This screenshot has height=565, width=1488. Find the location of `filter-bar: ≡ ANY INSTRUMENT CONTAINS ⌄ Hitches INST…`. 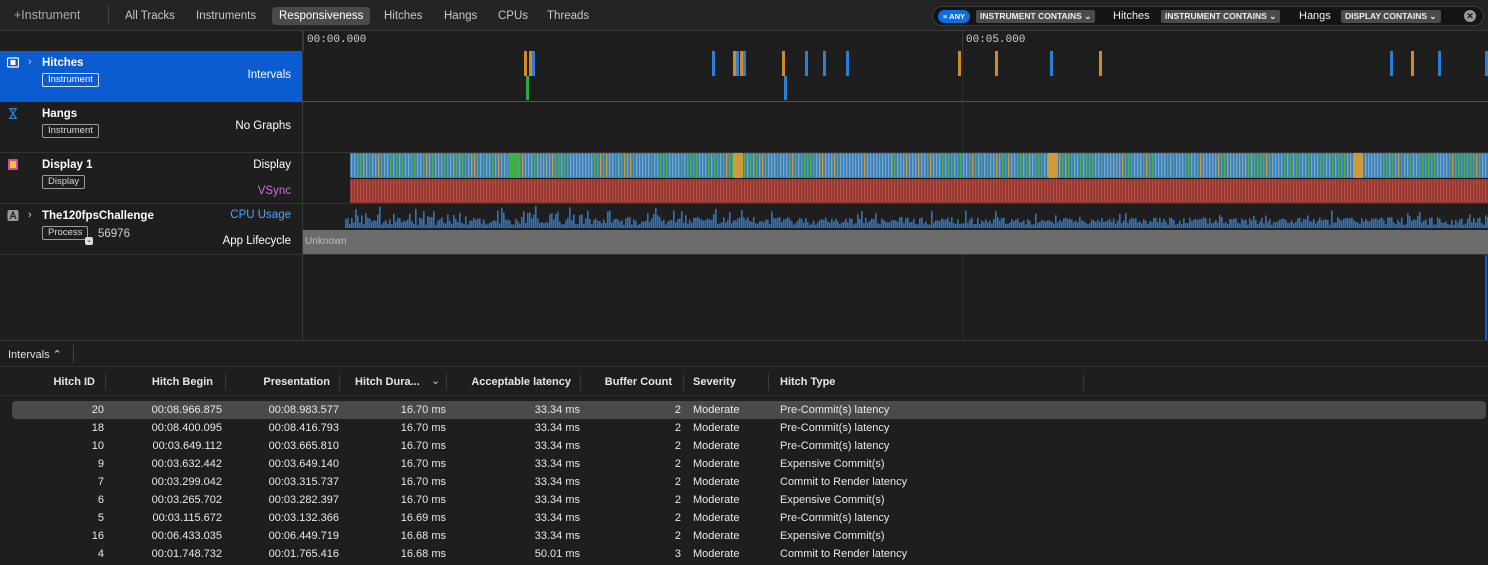

filter-bar: ≡ ANY INSTRUMENT CONTAINS ⌄ Hitches INST… is located at coordinates (1208, 16).